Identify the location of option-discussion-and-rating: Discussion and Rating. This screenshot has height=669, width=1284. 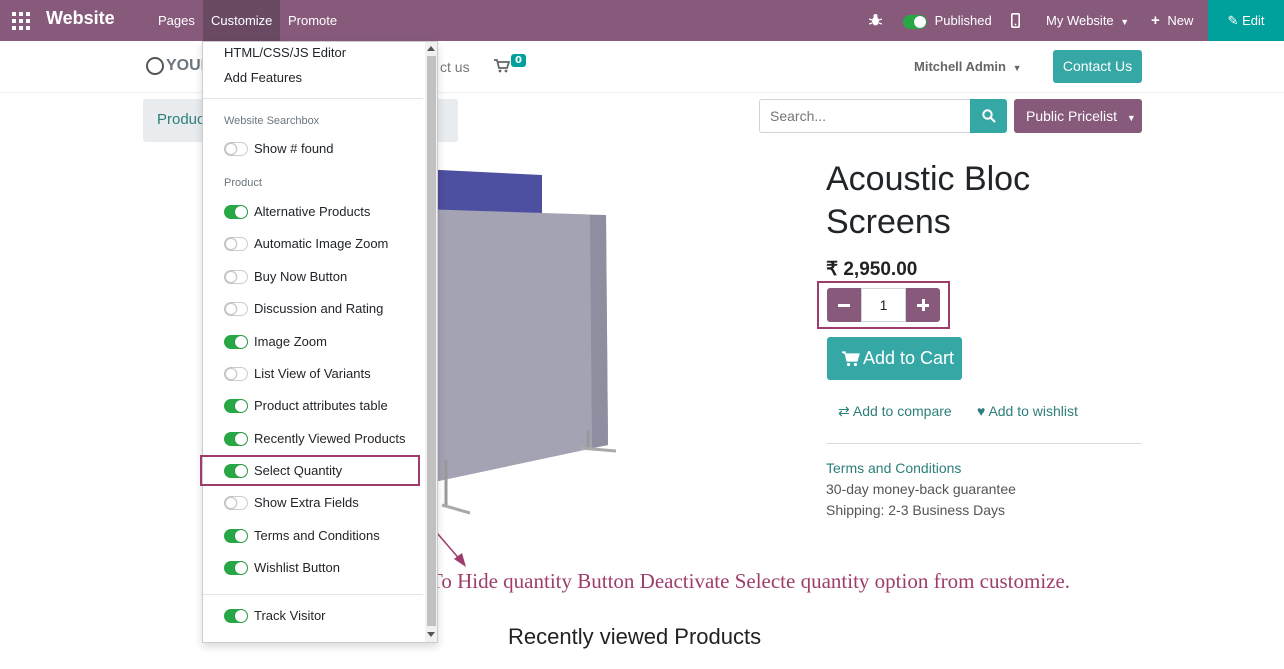
(303, 309).